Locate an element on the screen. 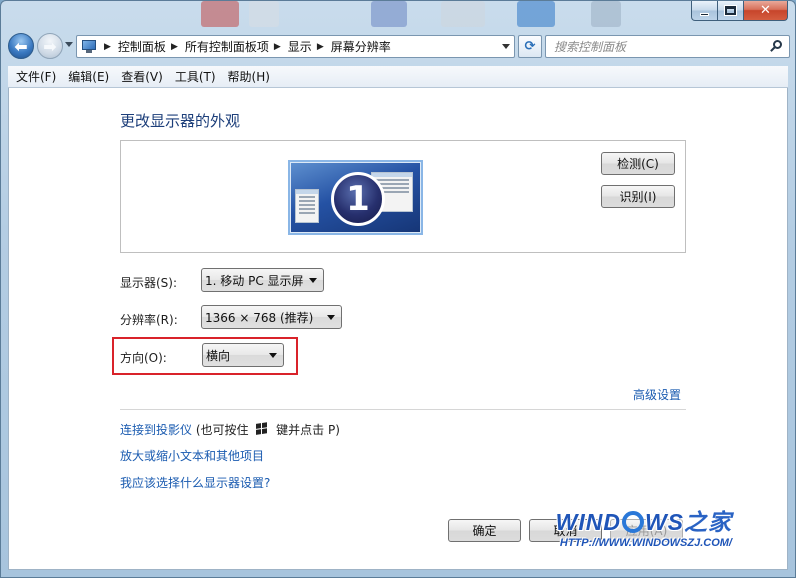 The image size is (796, 578). text-size-link: 放大或缩小文本和其他项目 is located at coordinates (192, 455).